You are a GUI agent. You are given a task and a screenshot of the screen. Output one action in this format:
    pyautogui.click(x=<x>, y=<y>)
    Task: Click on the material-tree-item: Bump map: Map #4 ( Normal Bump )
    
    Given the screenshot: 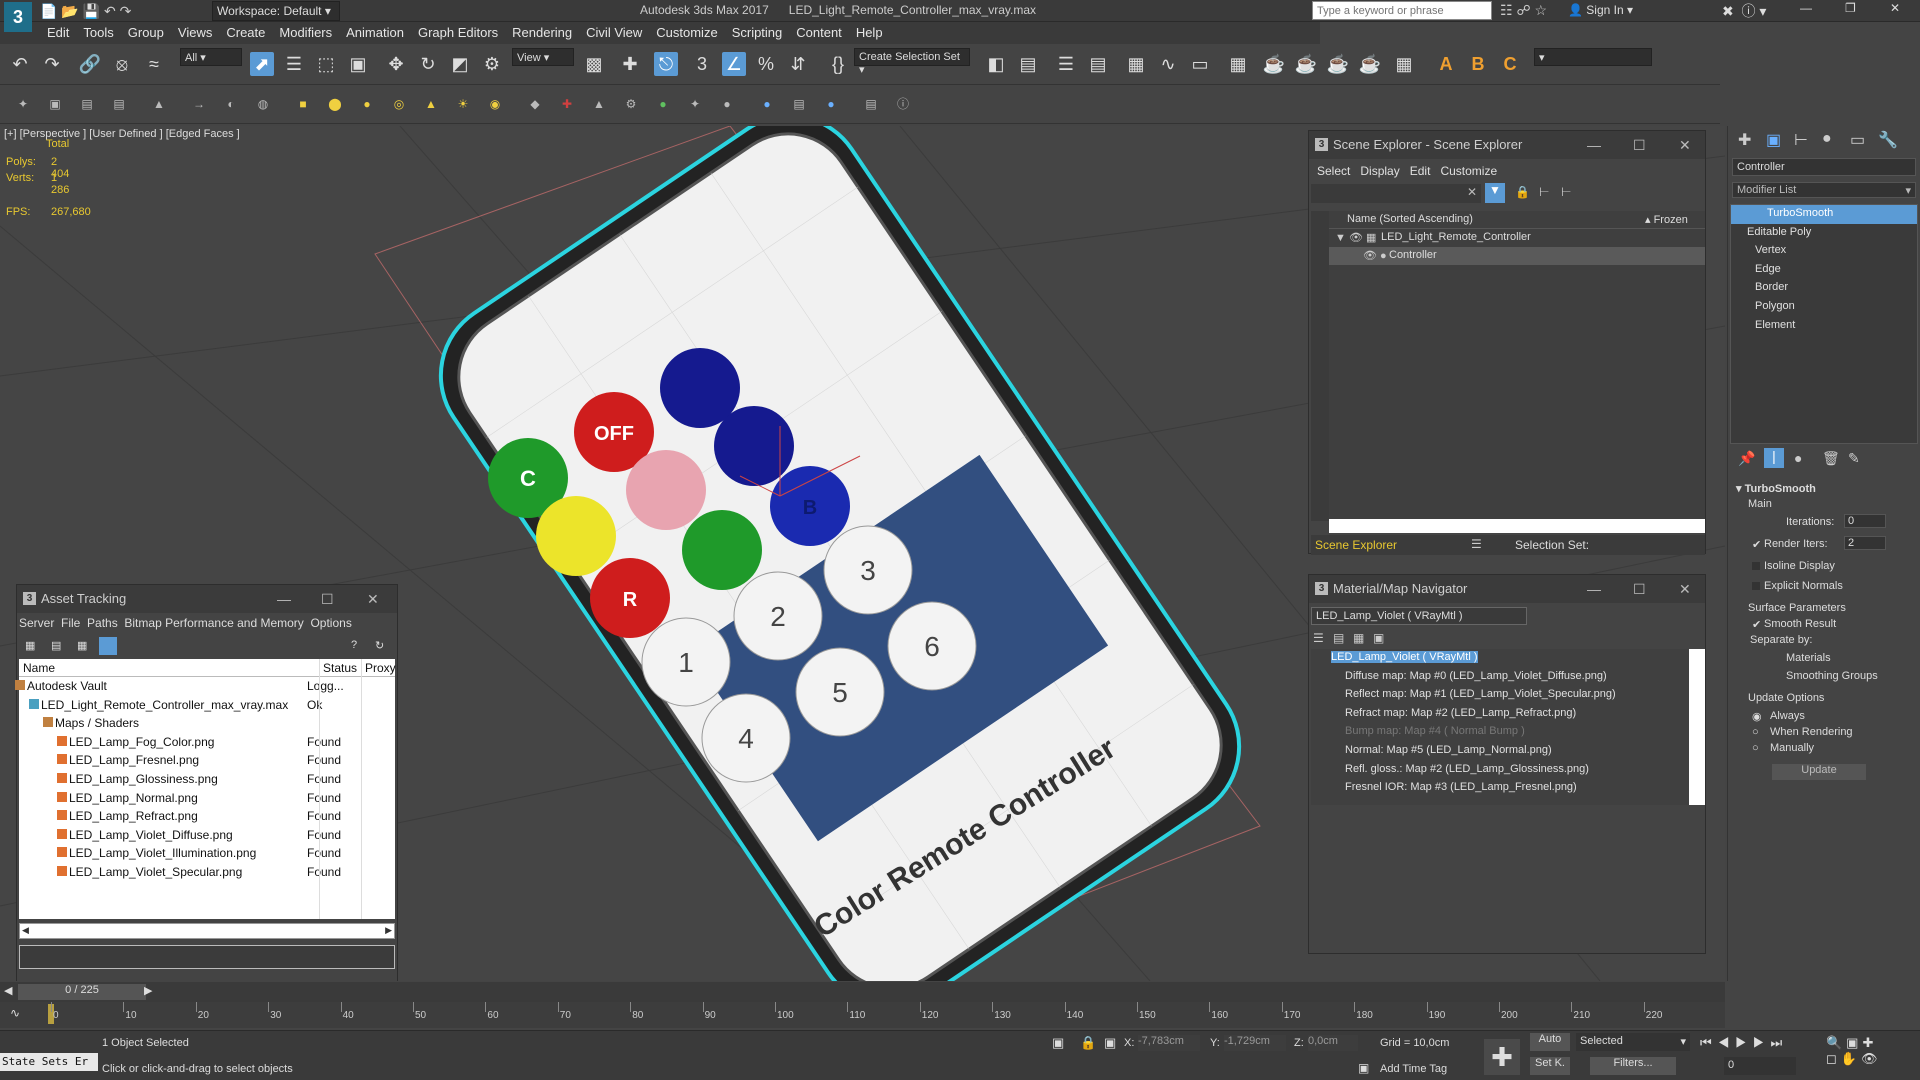 What is the action you would take?
    pyautogui.click(x=1500, y=732)
    